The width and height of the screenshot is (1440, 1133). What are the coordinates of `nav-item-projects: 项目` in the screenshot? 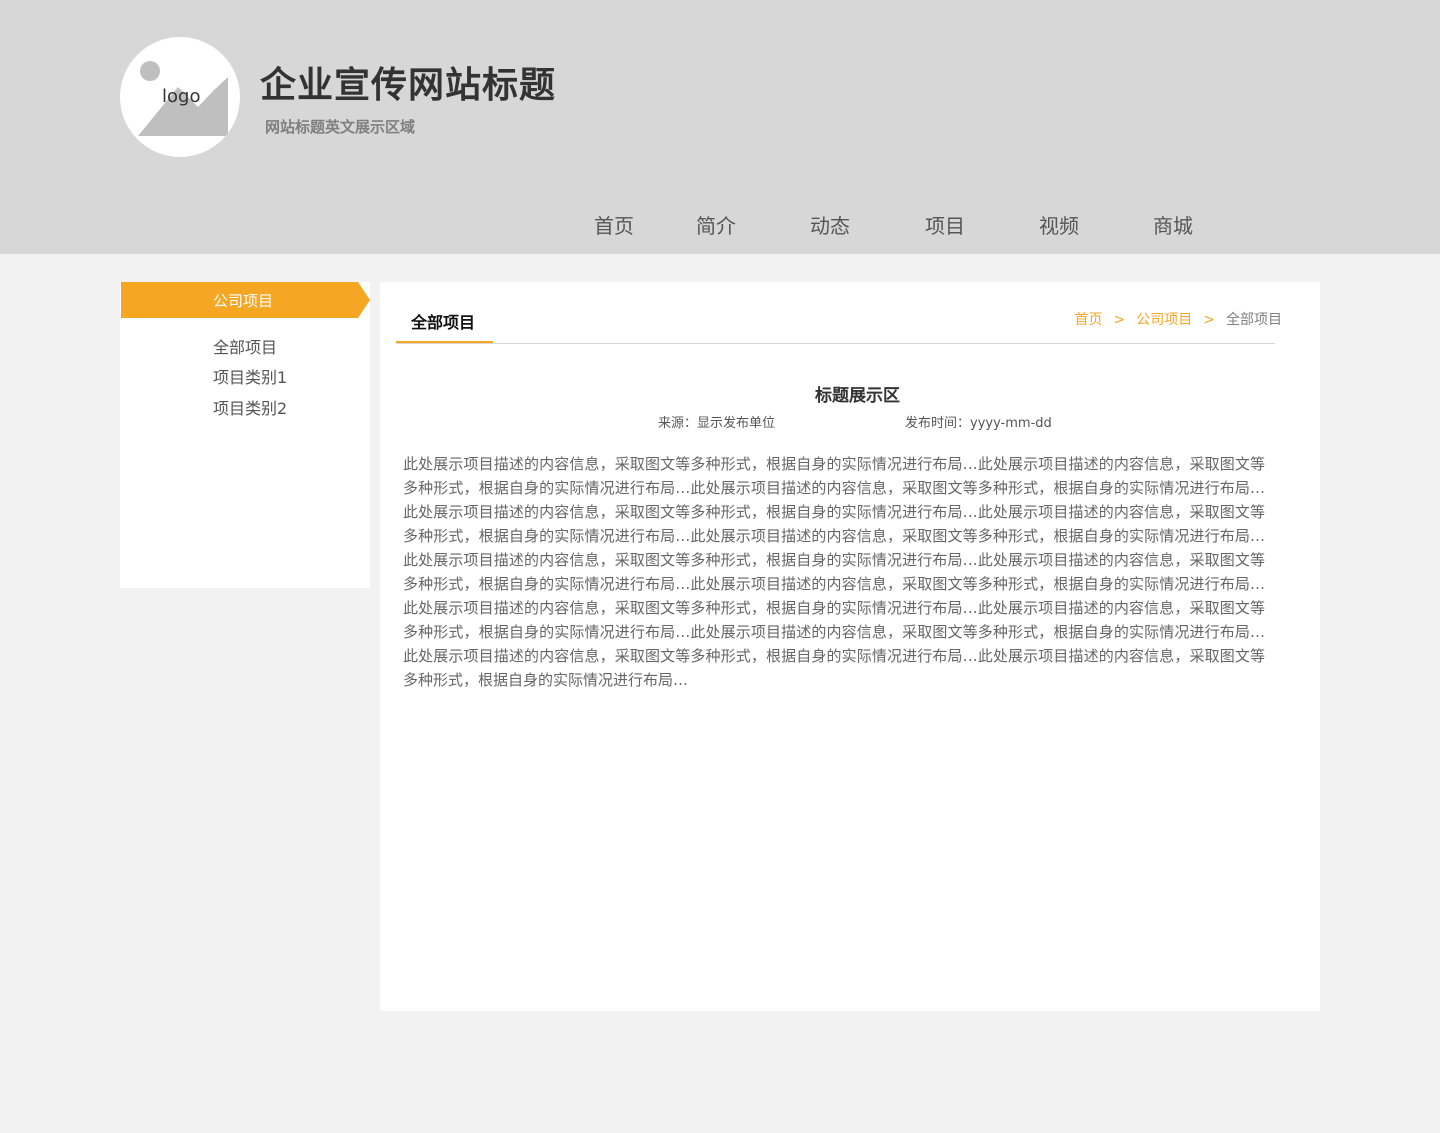 It's located at (945, 224).